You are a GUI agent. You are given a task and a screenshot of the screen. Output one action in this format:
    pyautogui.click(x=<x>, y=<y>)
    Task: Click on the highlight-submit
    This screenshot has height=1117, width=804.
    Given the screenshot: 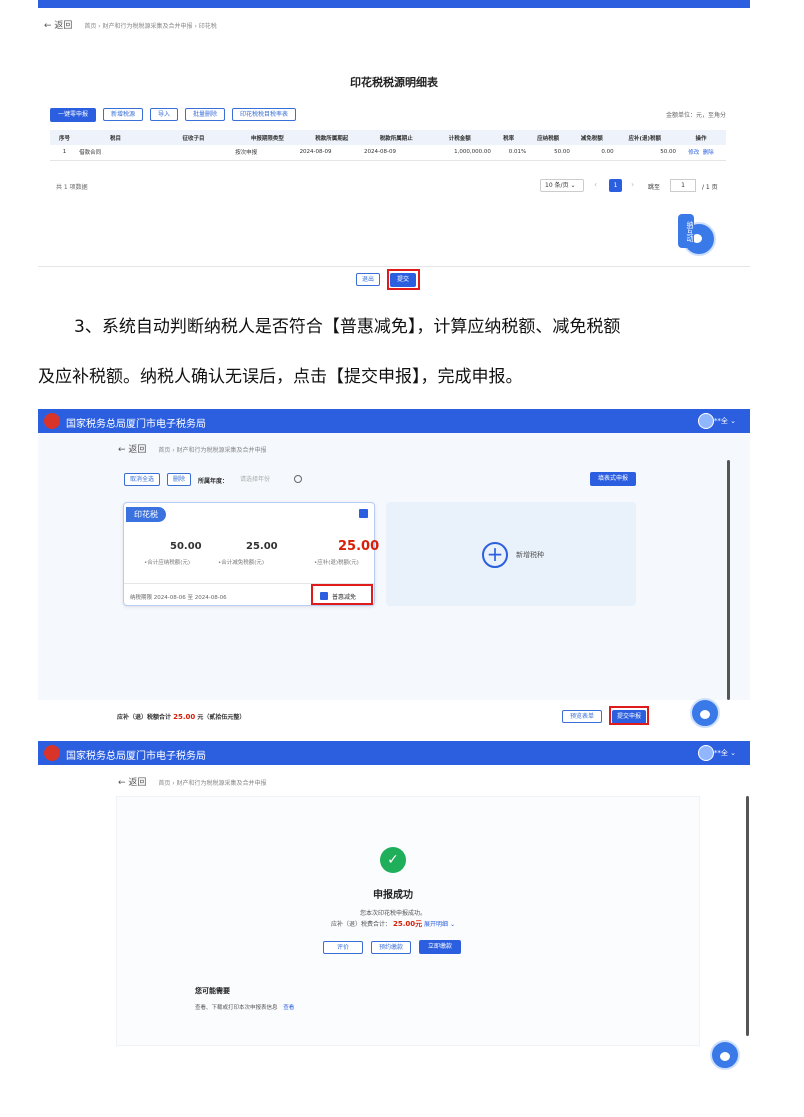 What is the action you would take?
    pyautogui.click(x=403, y=279)
    